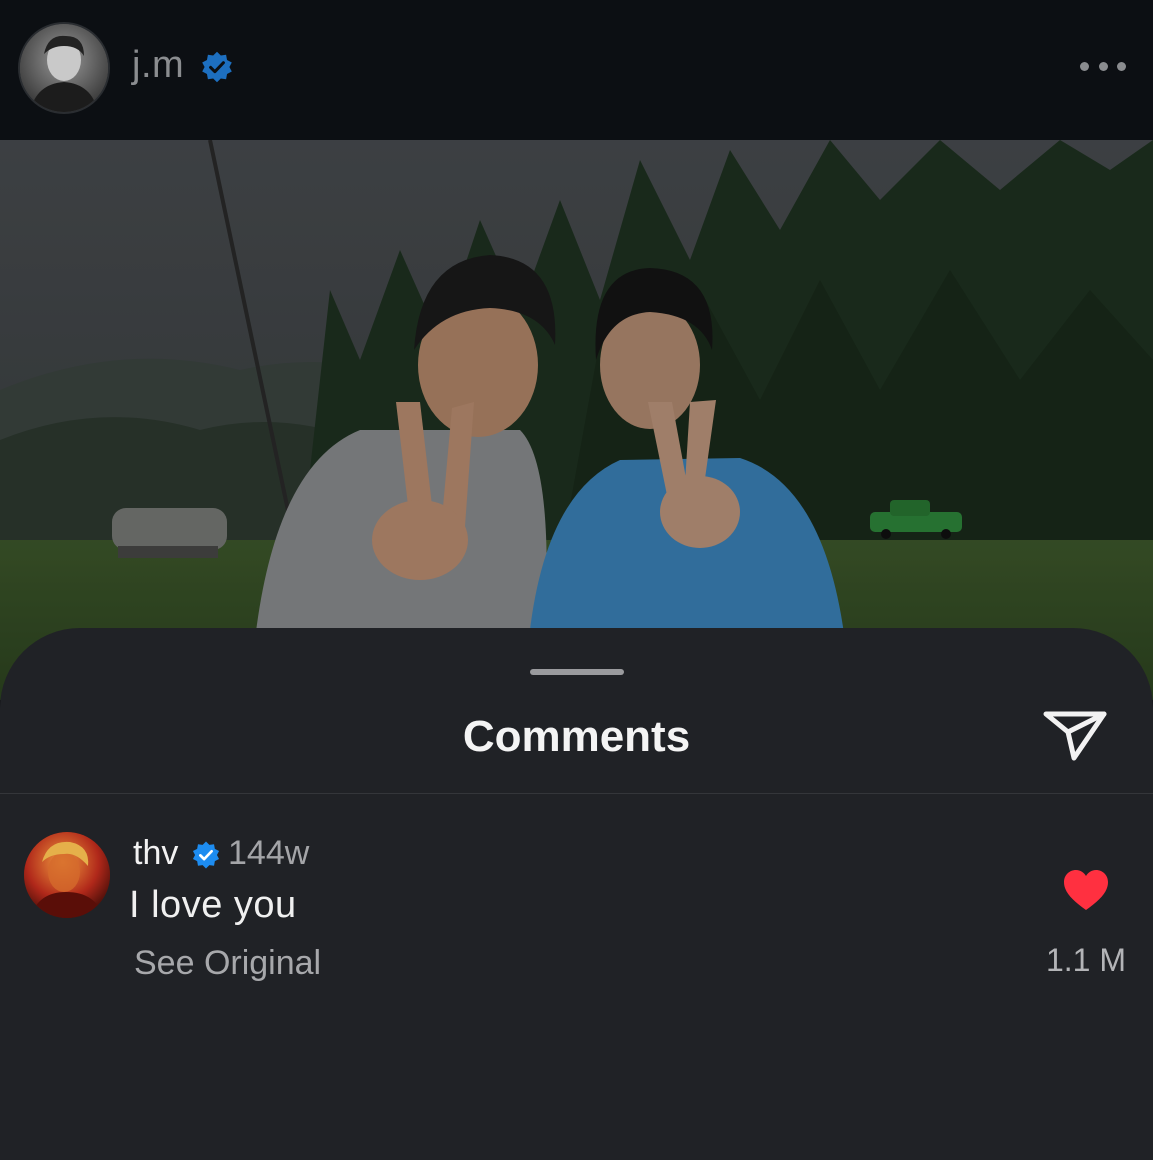  I want to click on commenter-username: thv, so click(155, 853).